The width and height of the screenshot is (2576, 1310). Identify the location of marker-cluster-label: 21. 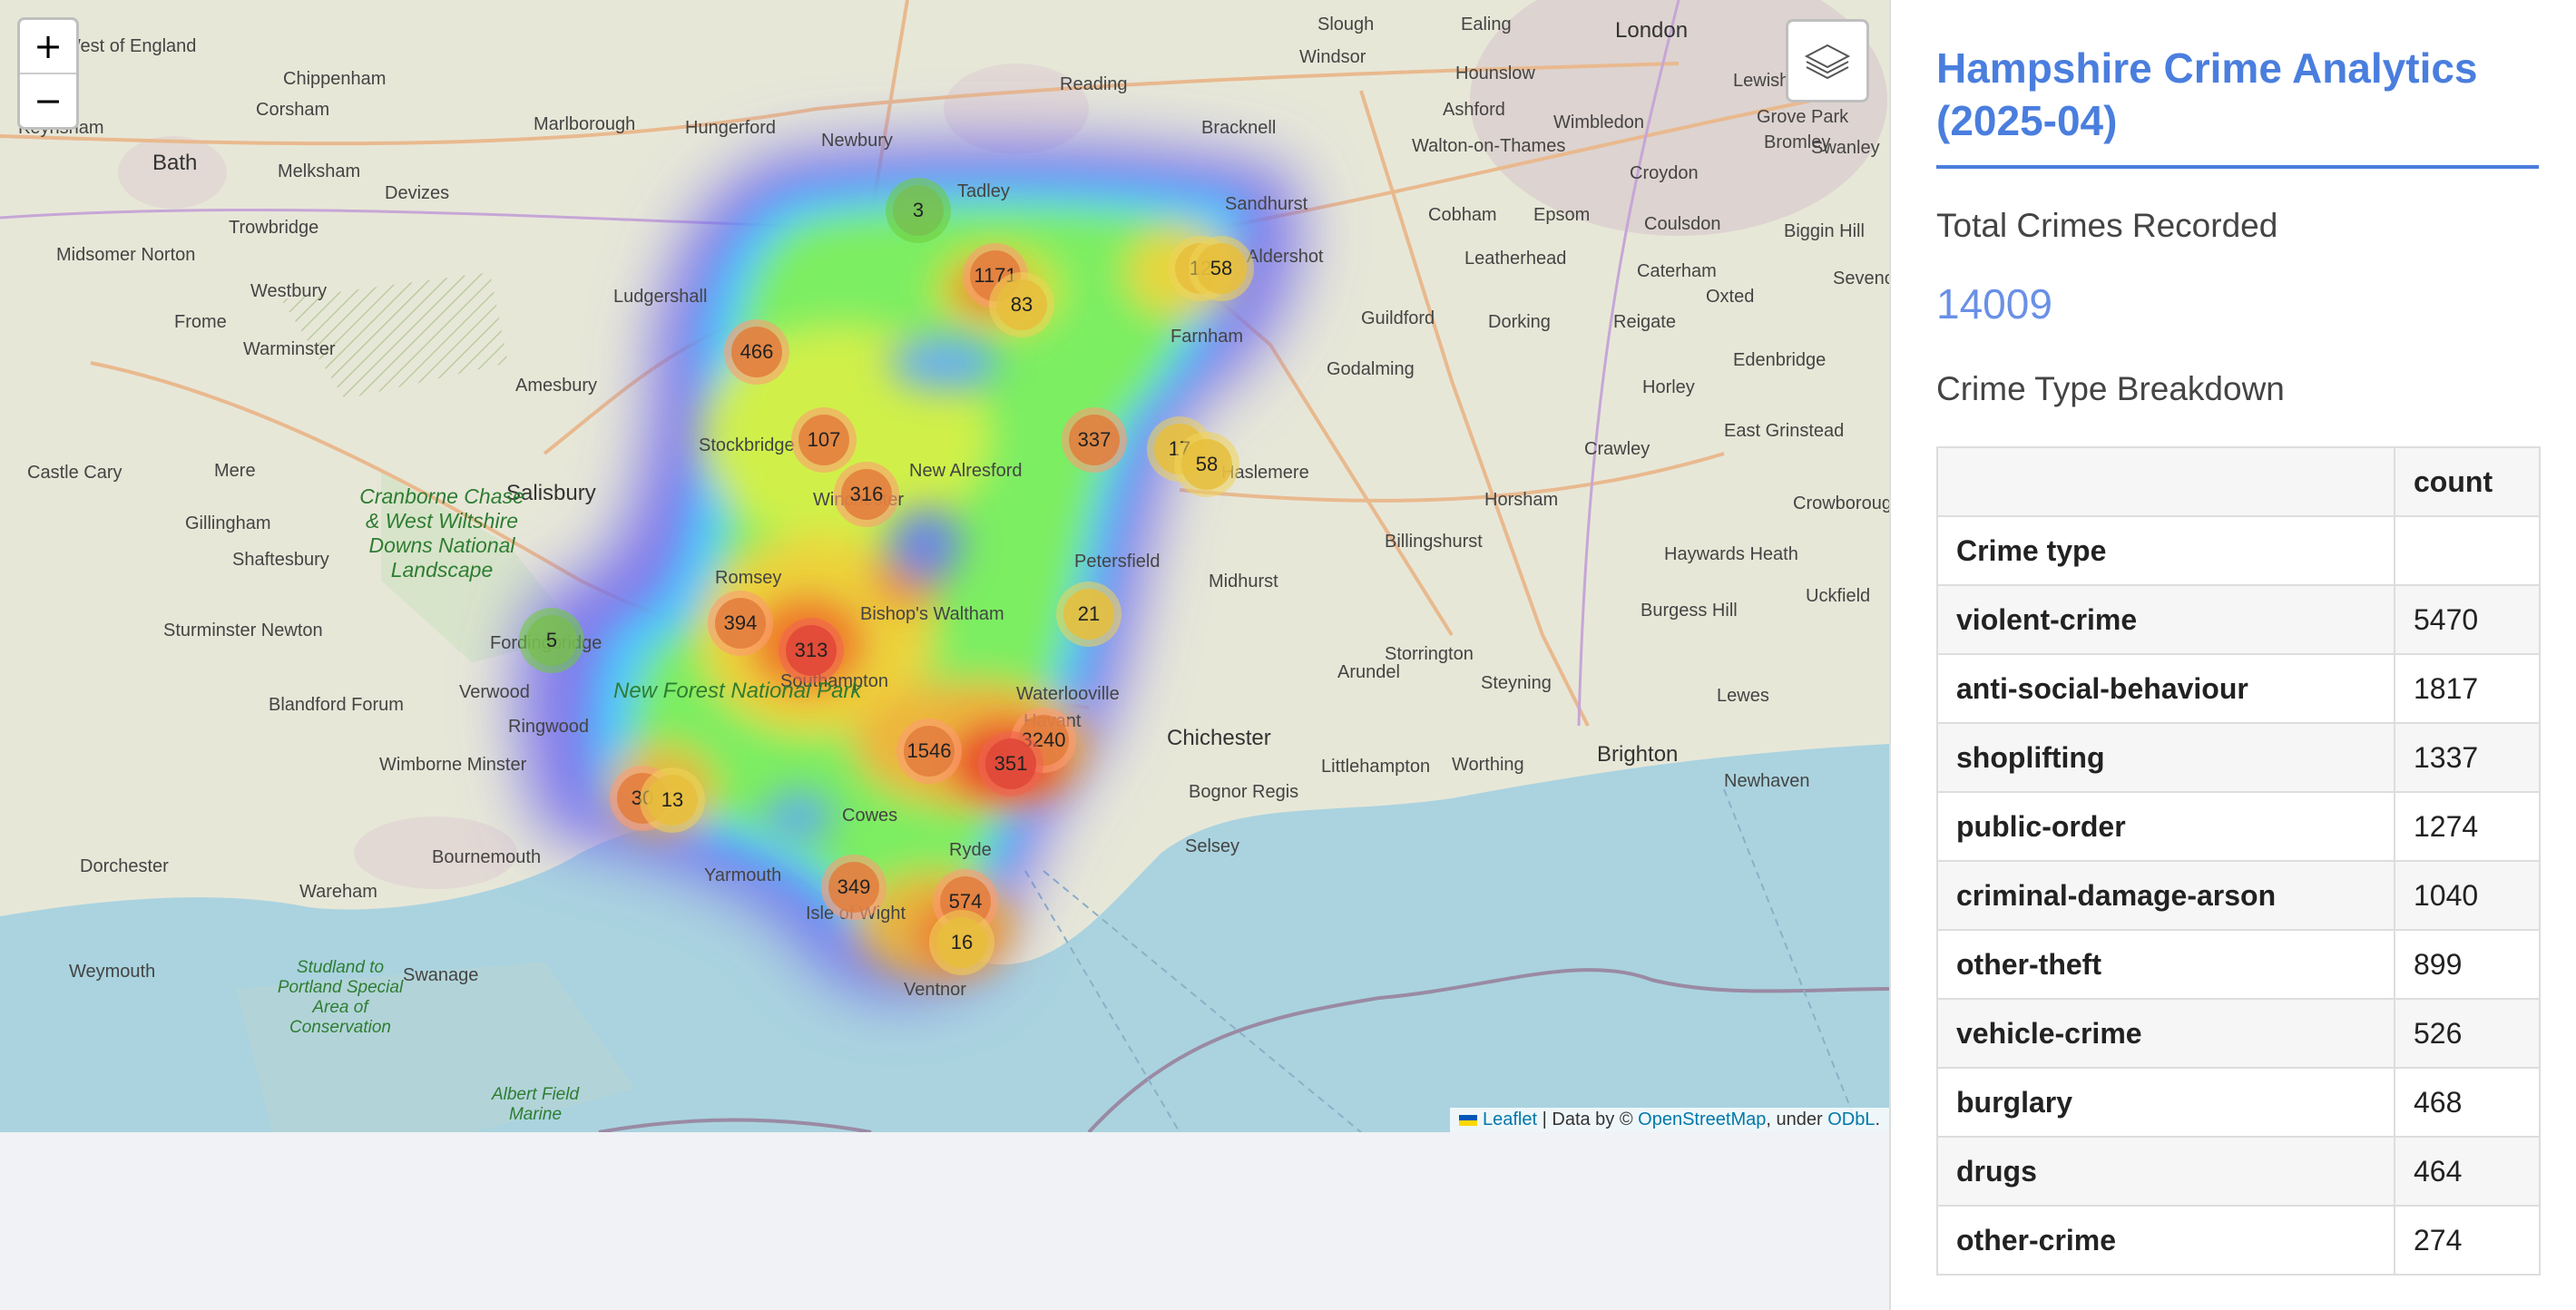
(1089, 613).